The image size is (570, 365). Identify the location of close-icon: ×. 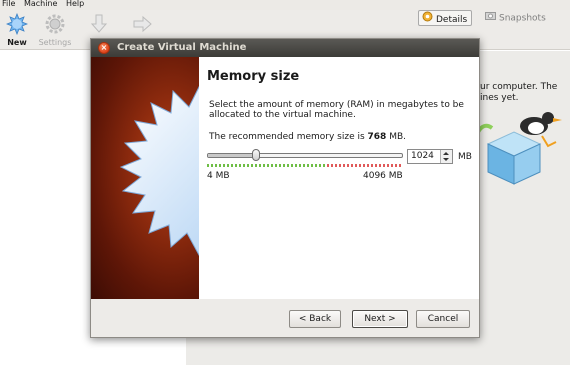
(104, 47).